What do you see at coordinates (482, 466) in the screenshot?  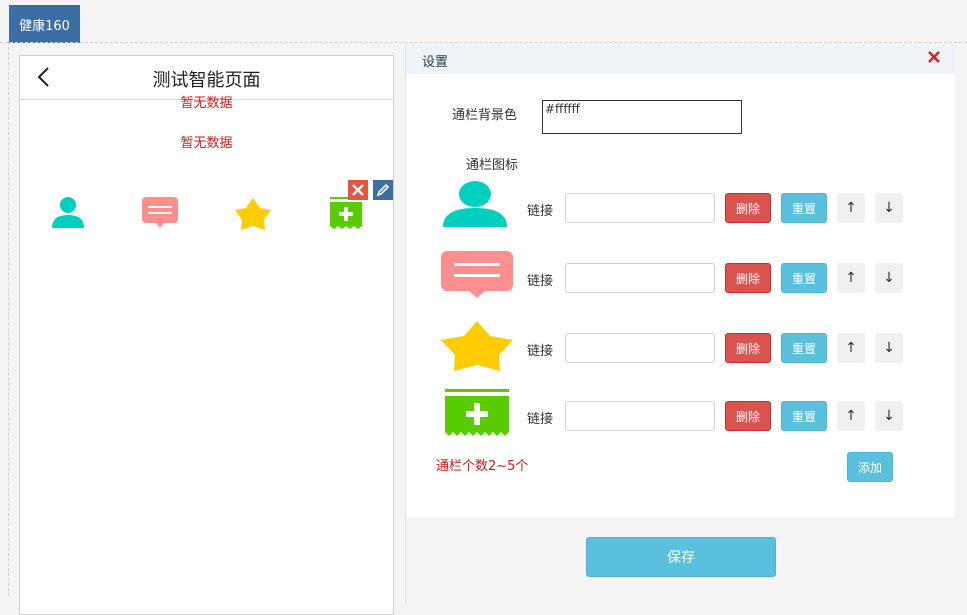 I see `icon-count-hint: 通栏个数2~5个` at bounding box center [482, 466].